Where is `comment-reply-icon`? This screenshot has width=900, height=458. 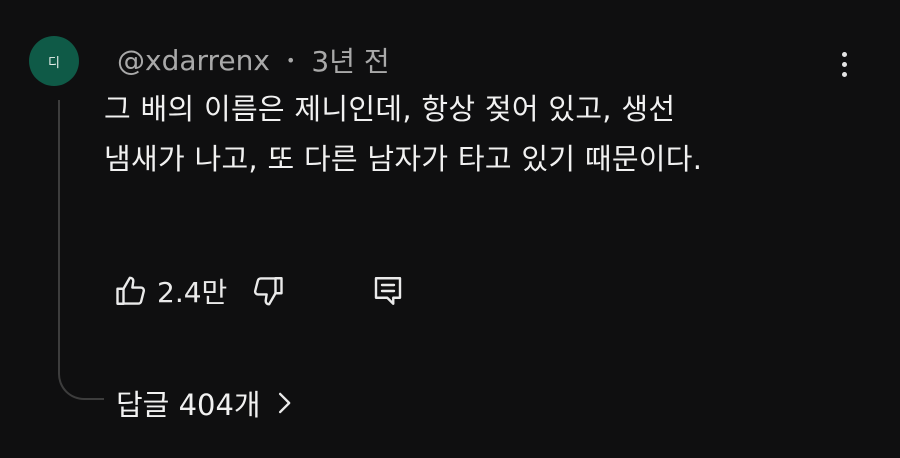
comment-reply-icon is located at coordinates (388, 291).